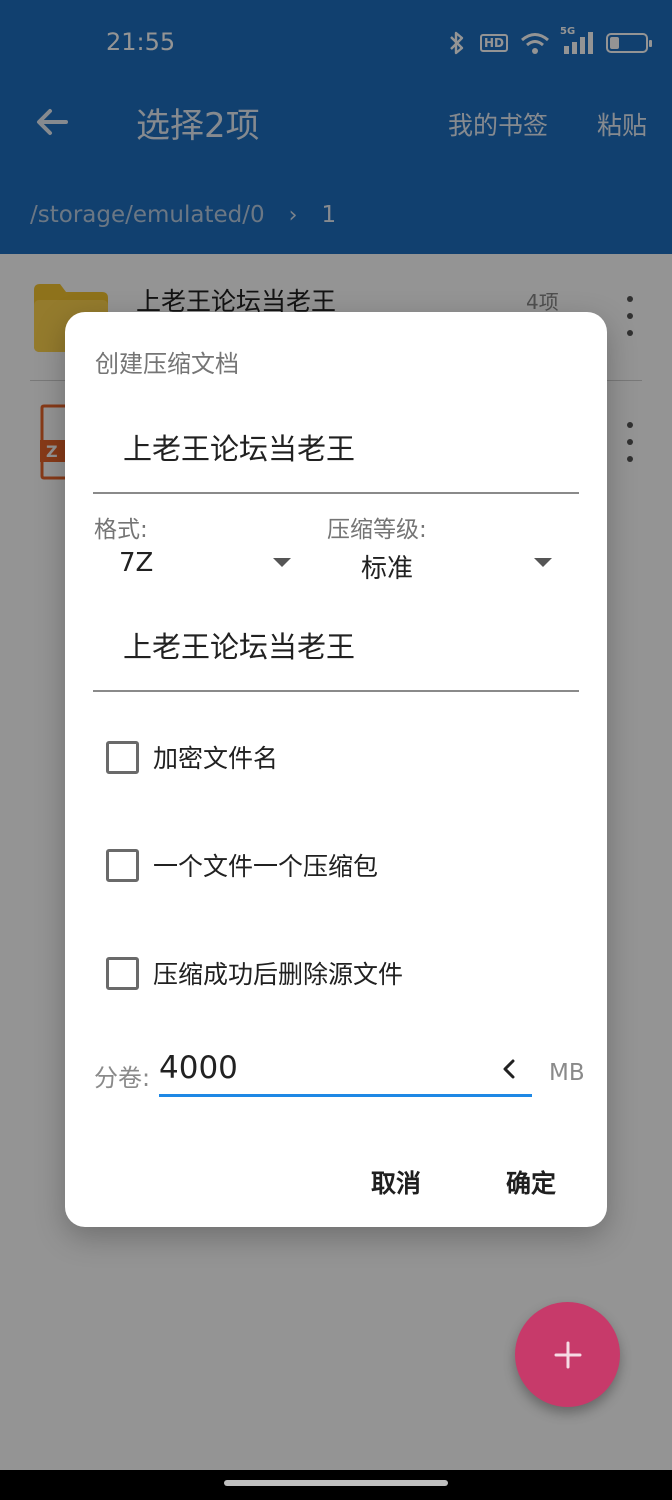  Describe the element at coordinates (387, 569) in the screenshot. I see `level-value: 标准` at that location.